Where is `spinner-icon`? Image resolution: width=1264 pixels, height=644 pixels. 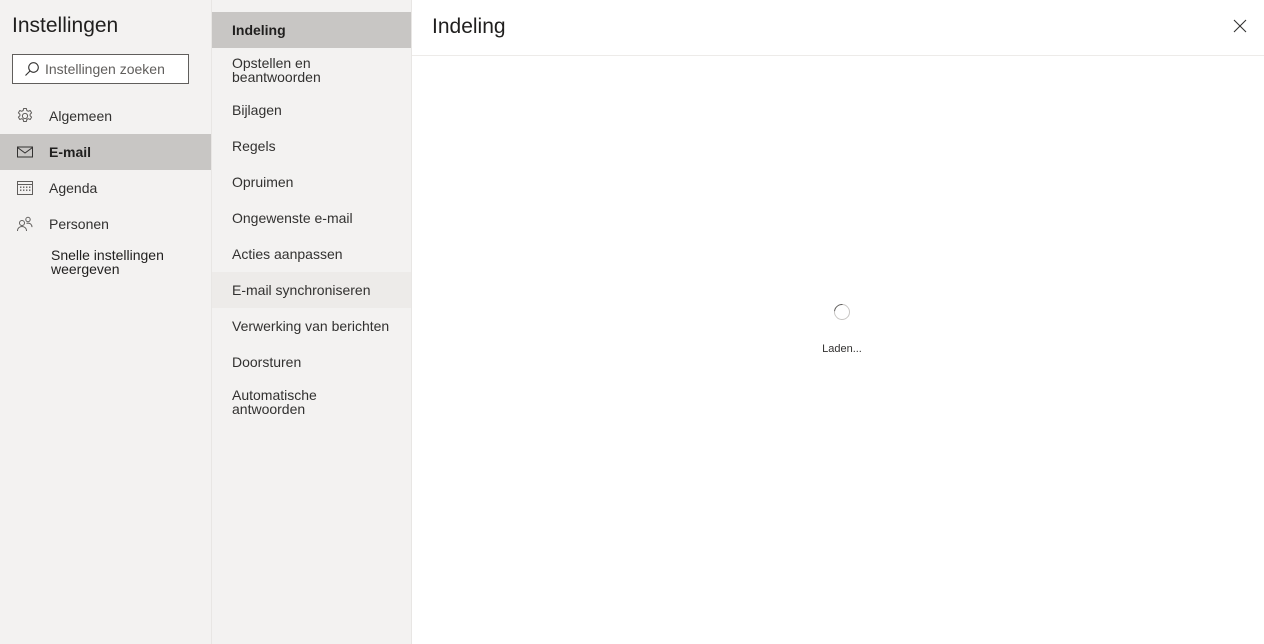 spinner-icon is located at coordinates (842, 312).